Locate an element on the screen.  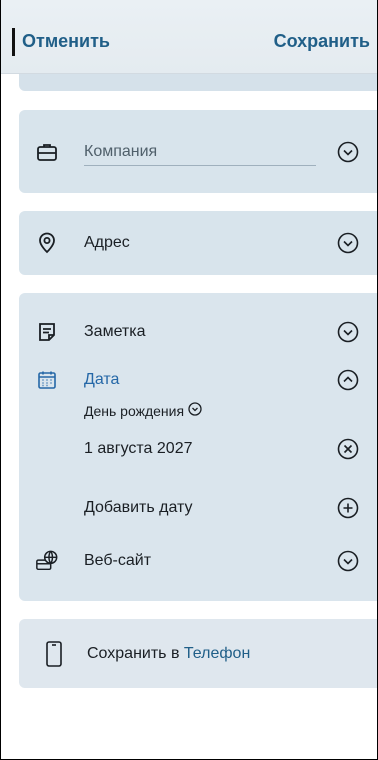
remove-date-icon is located at coordinates (348, 449).